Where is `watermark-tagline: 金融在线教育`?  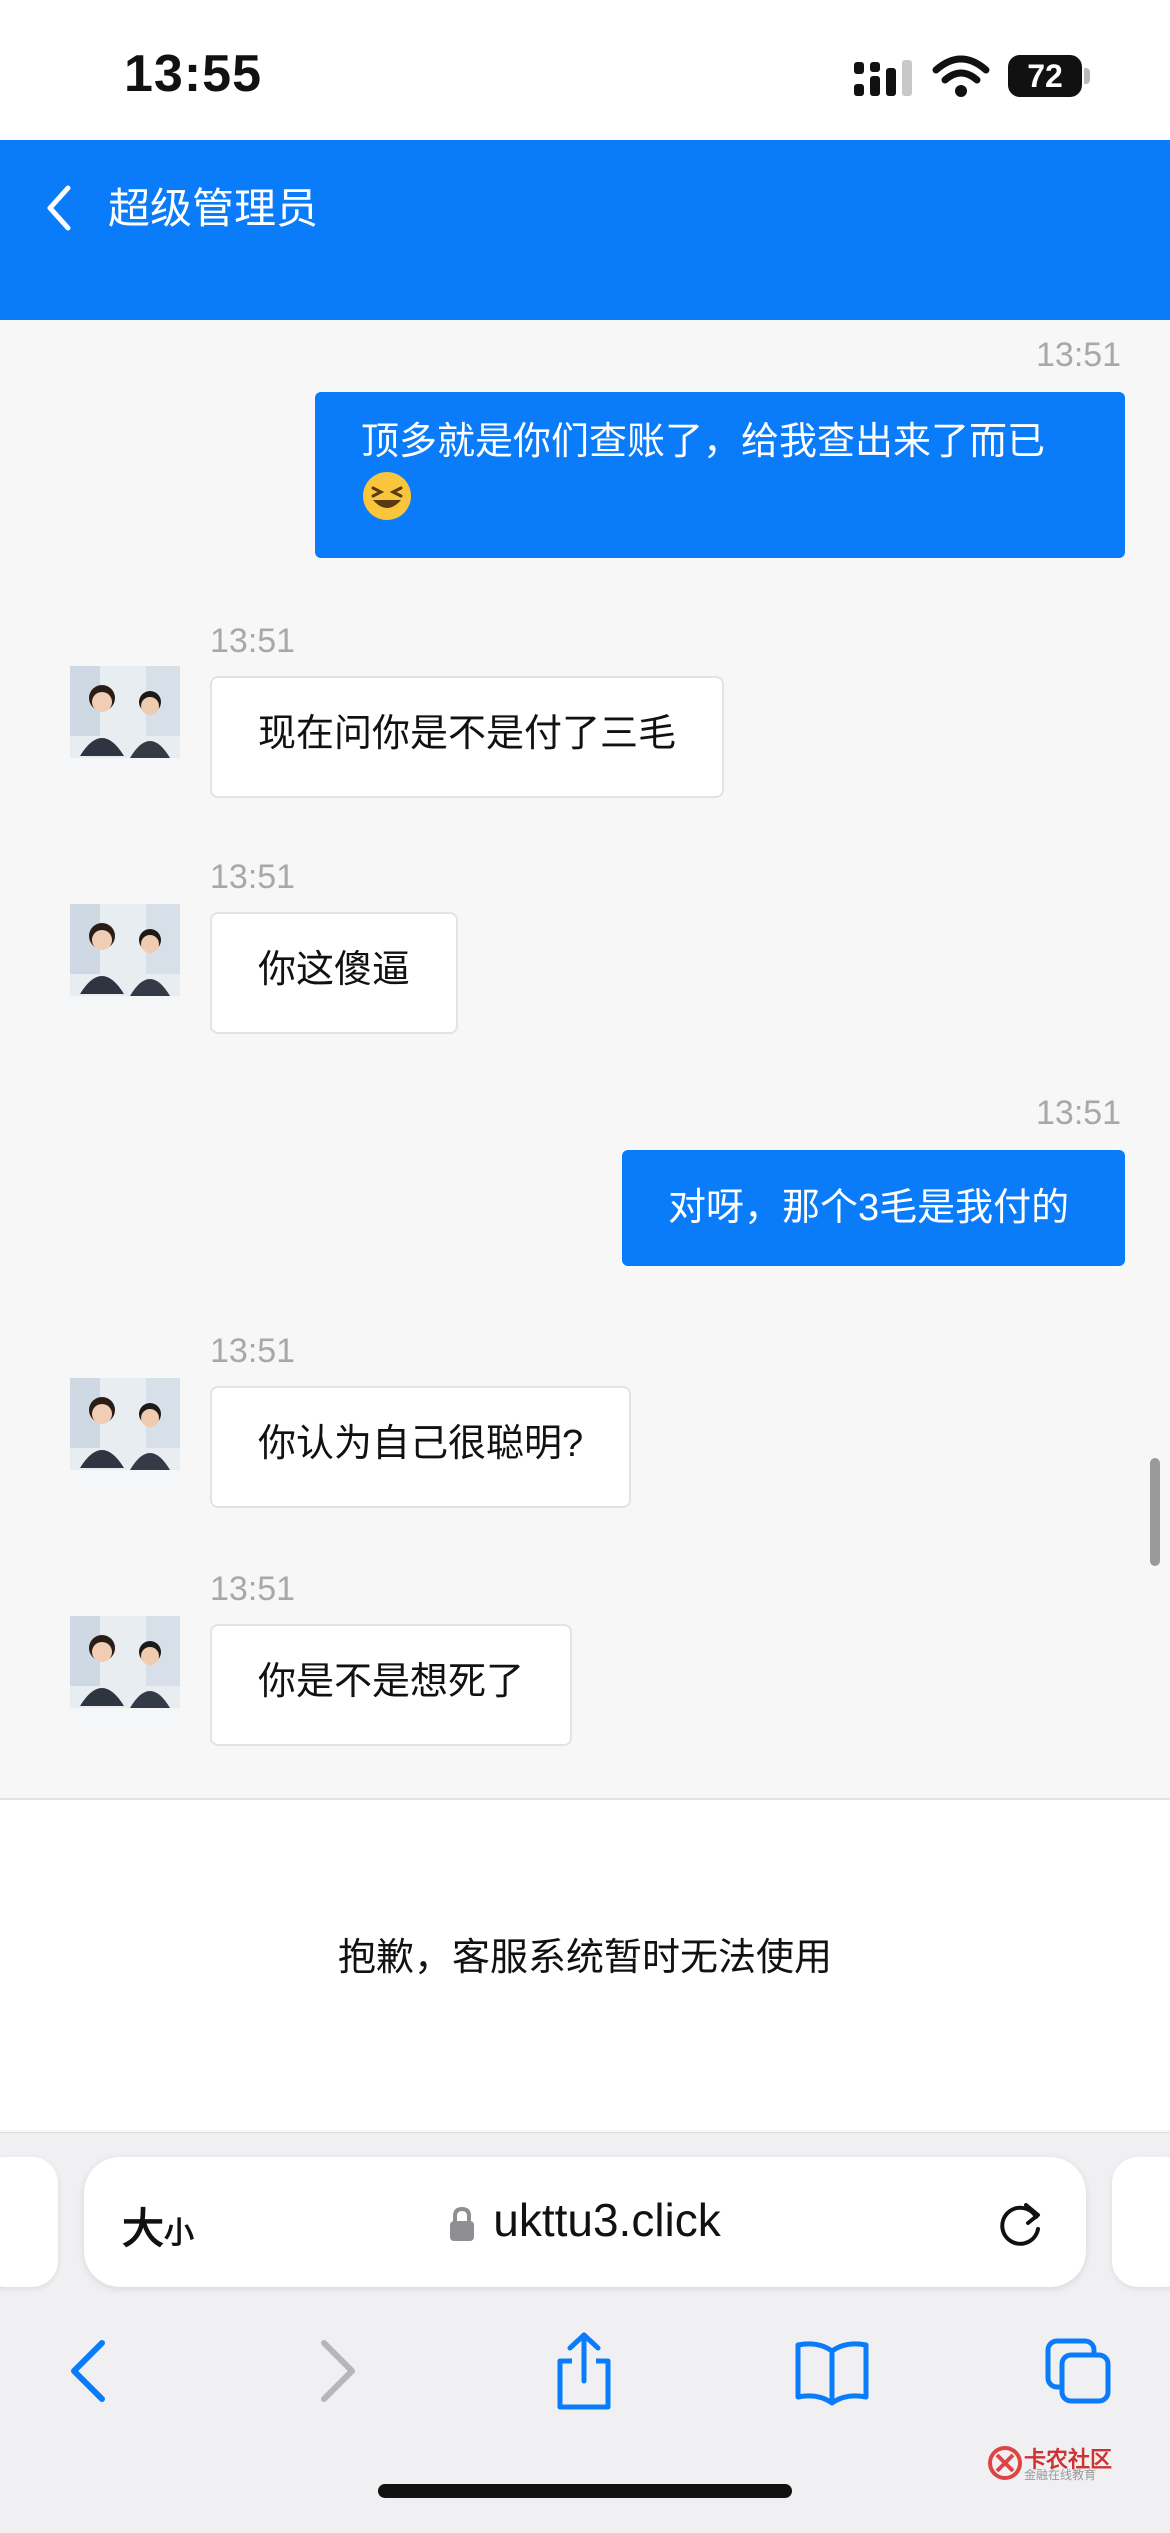
watermark-tagline: 金融在线教育 is located at coordinates (1060, 2475).